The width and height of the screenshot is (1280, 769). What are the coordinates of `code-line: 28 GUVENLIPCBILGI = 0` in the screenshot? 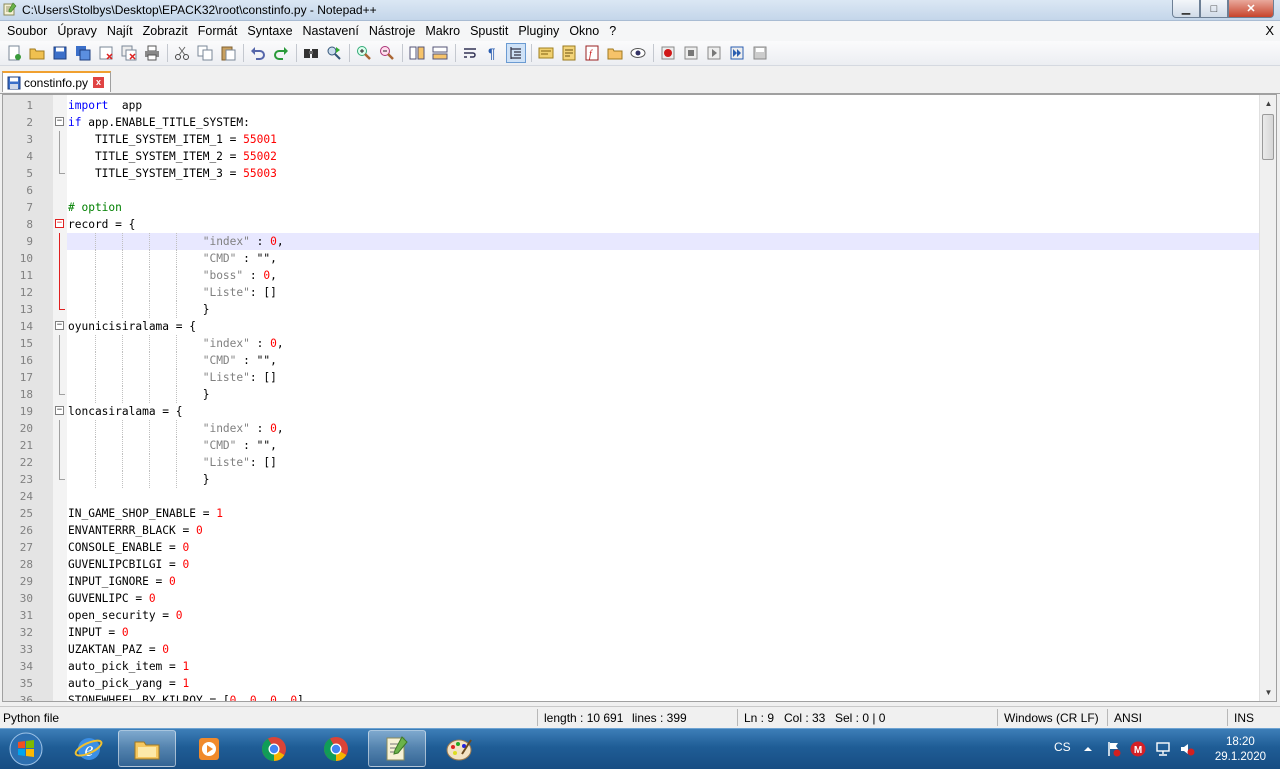 It's located at (631, 564).